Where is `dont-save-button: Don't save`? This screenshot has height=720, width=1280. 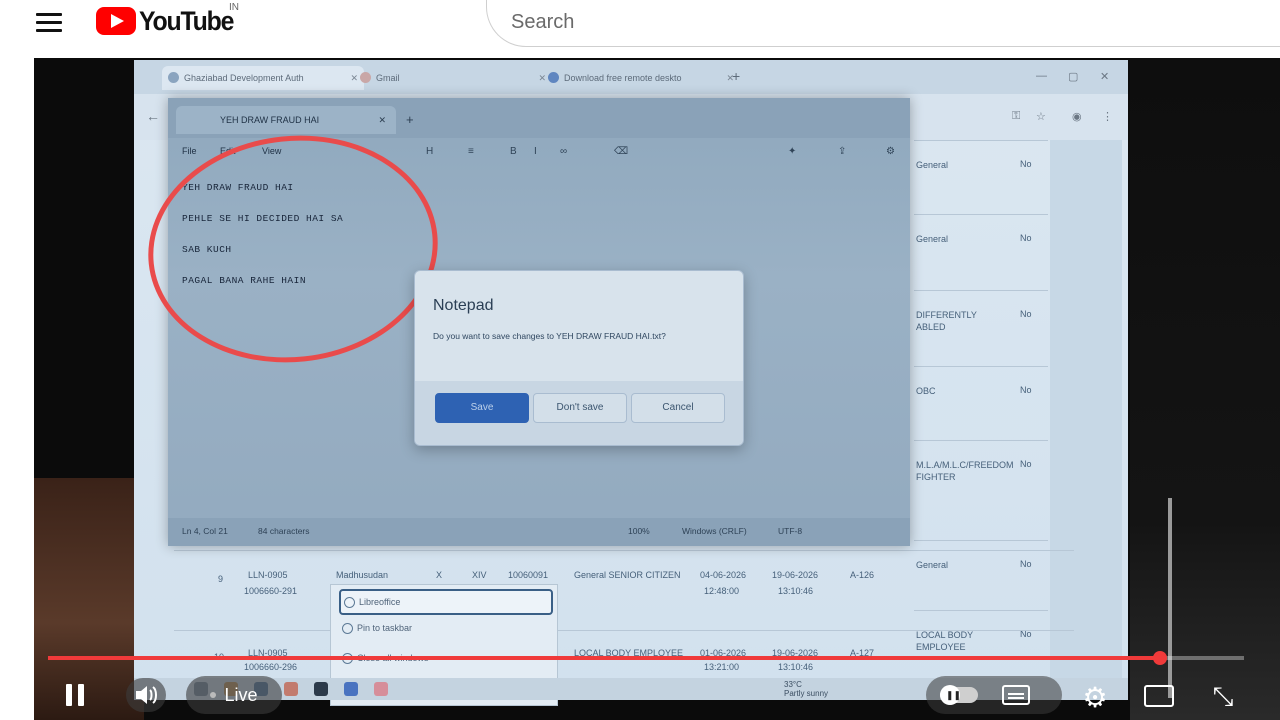
dont-save-button: Don't save is located at coordinates (580, 408).